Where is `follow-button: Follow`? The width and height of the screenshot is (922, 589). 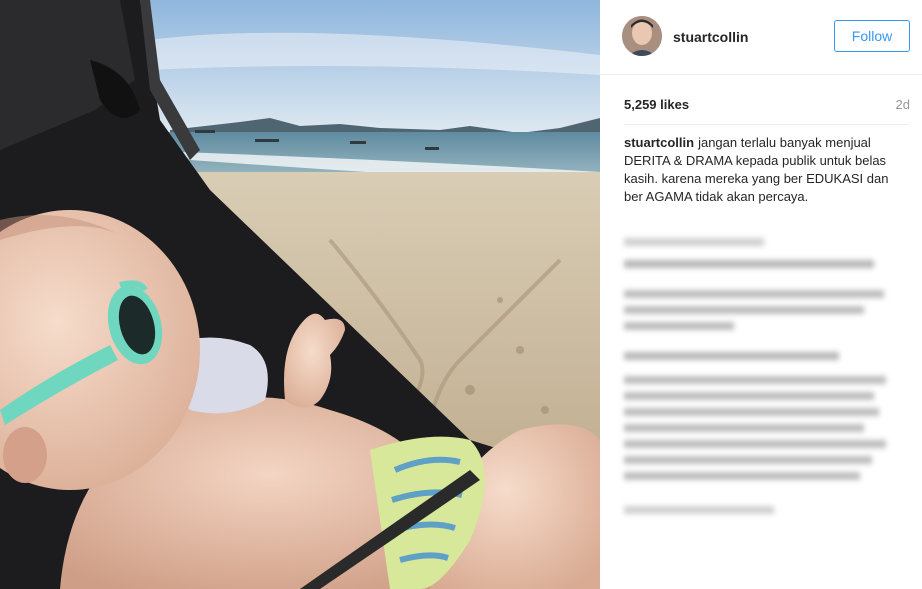 follow-button: Follow is located at coordinates (872, 36).